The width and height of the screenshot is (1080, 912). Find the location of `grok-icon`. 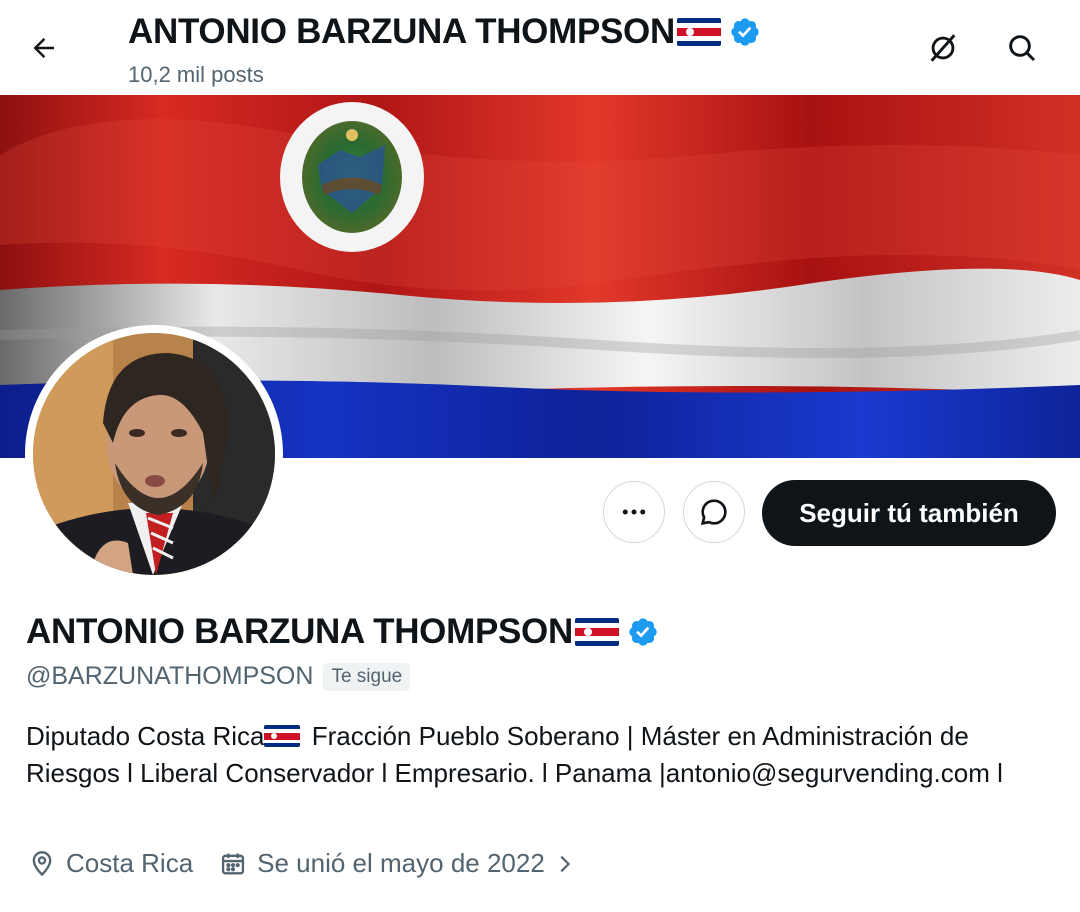

grok-icon is located at coordinates (943, 48).